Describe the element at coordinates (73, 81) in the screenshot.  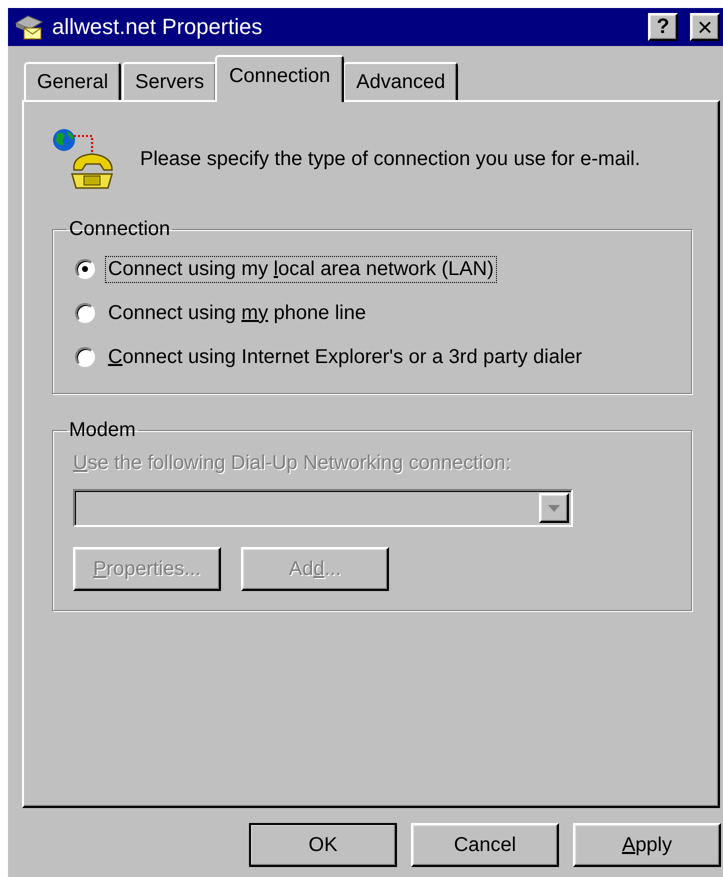
I see `tab: General` at that location.